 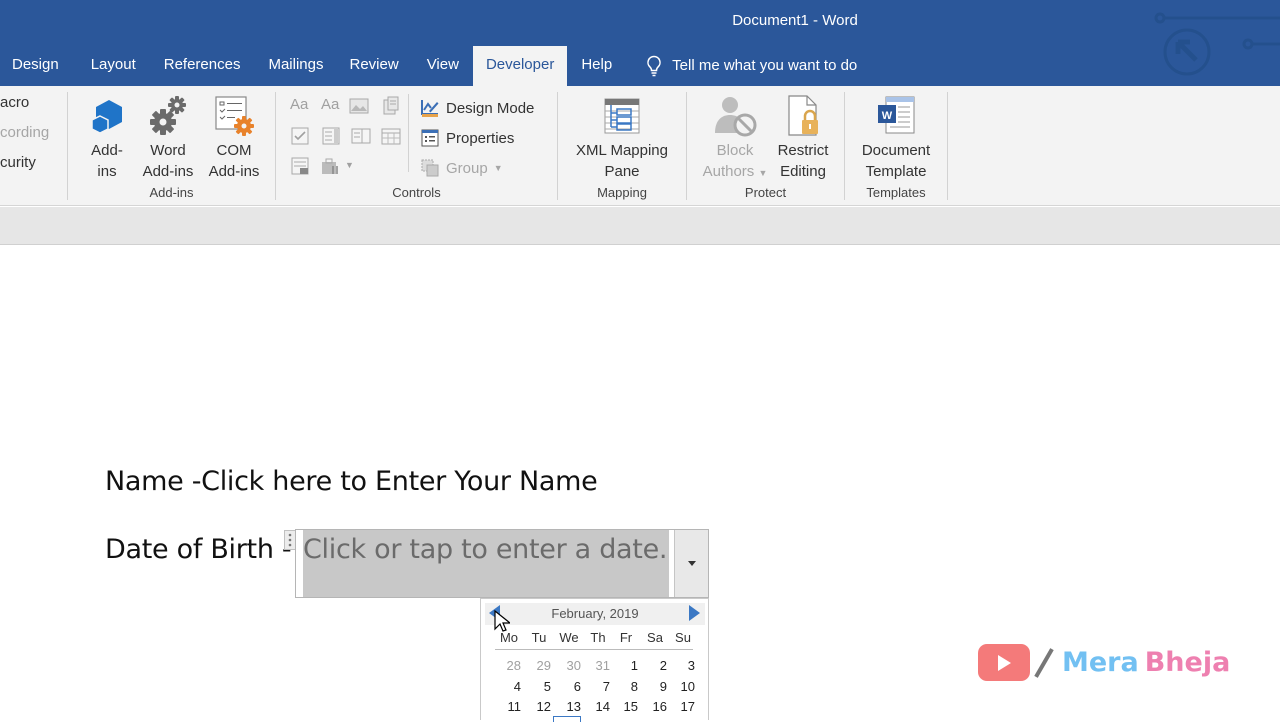 I want to click on calendar-day: 15, so click(x=625, y=706).